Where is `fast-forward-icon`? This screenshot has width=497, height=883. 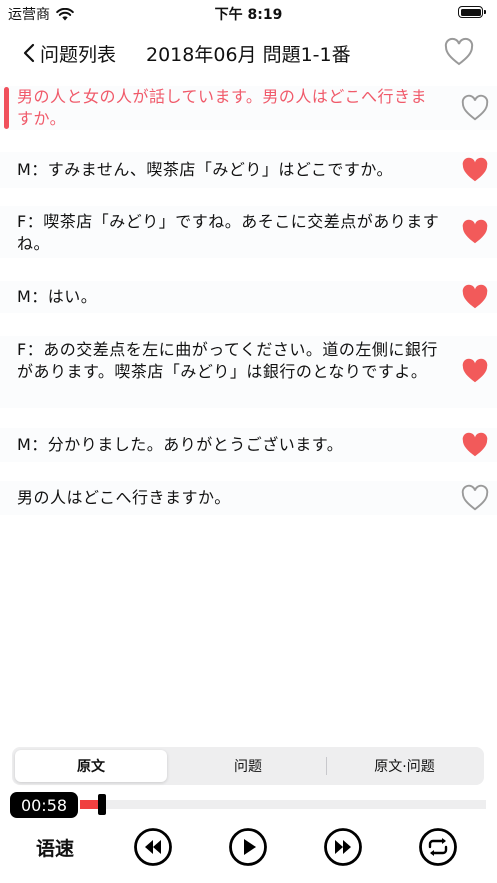 fast-forward-icon is located at coordinates (343, 847).